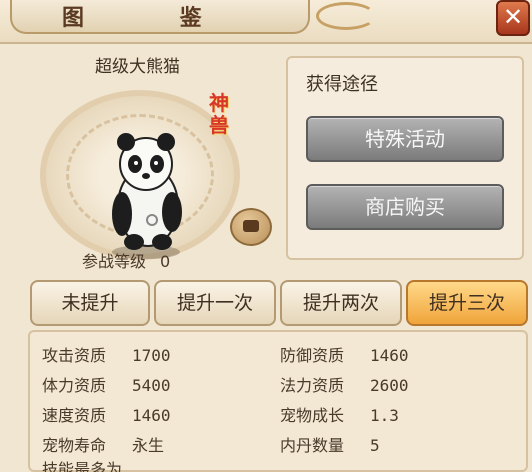  I want to click on stat-label: 防御资质, so click(312, 355).